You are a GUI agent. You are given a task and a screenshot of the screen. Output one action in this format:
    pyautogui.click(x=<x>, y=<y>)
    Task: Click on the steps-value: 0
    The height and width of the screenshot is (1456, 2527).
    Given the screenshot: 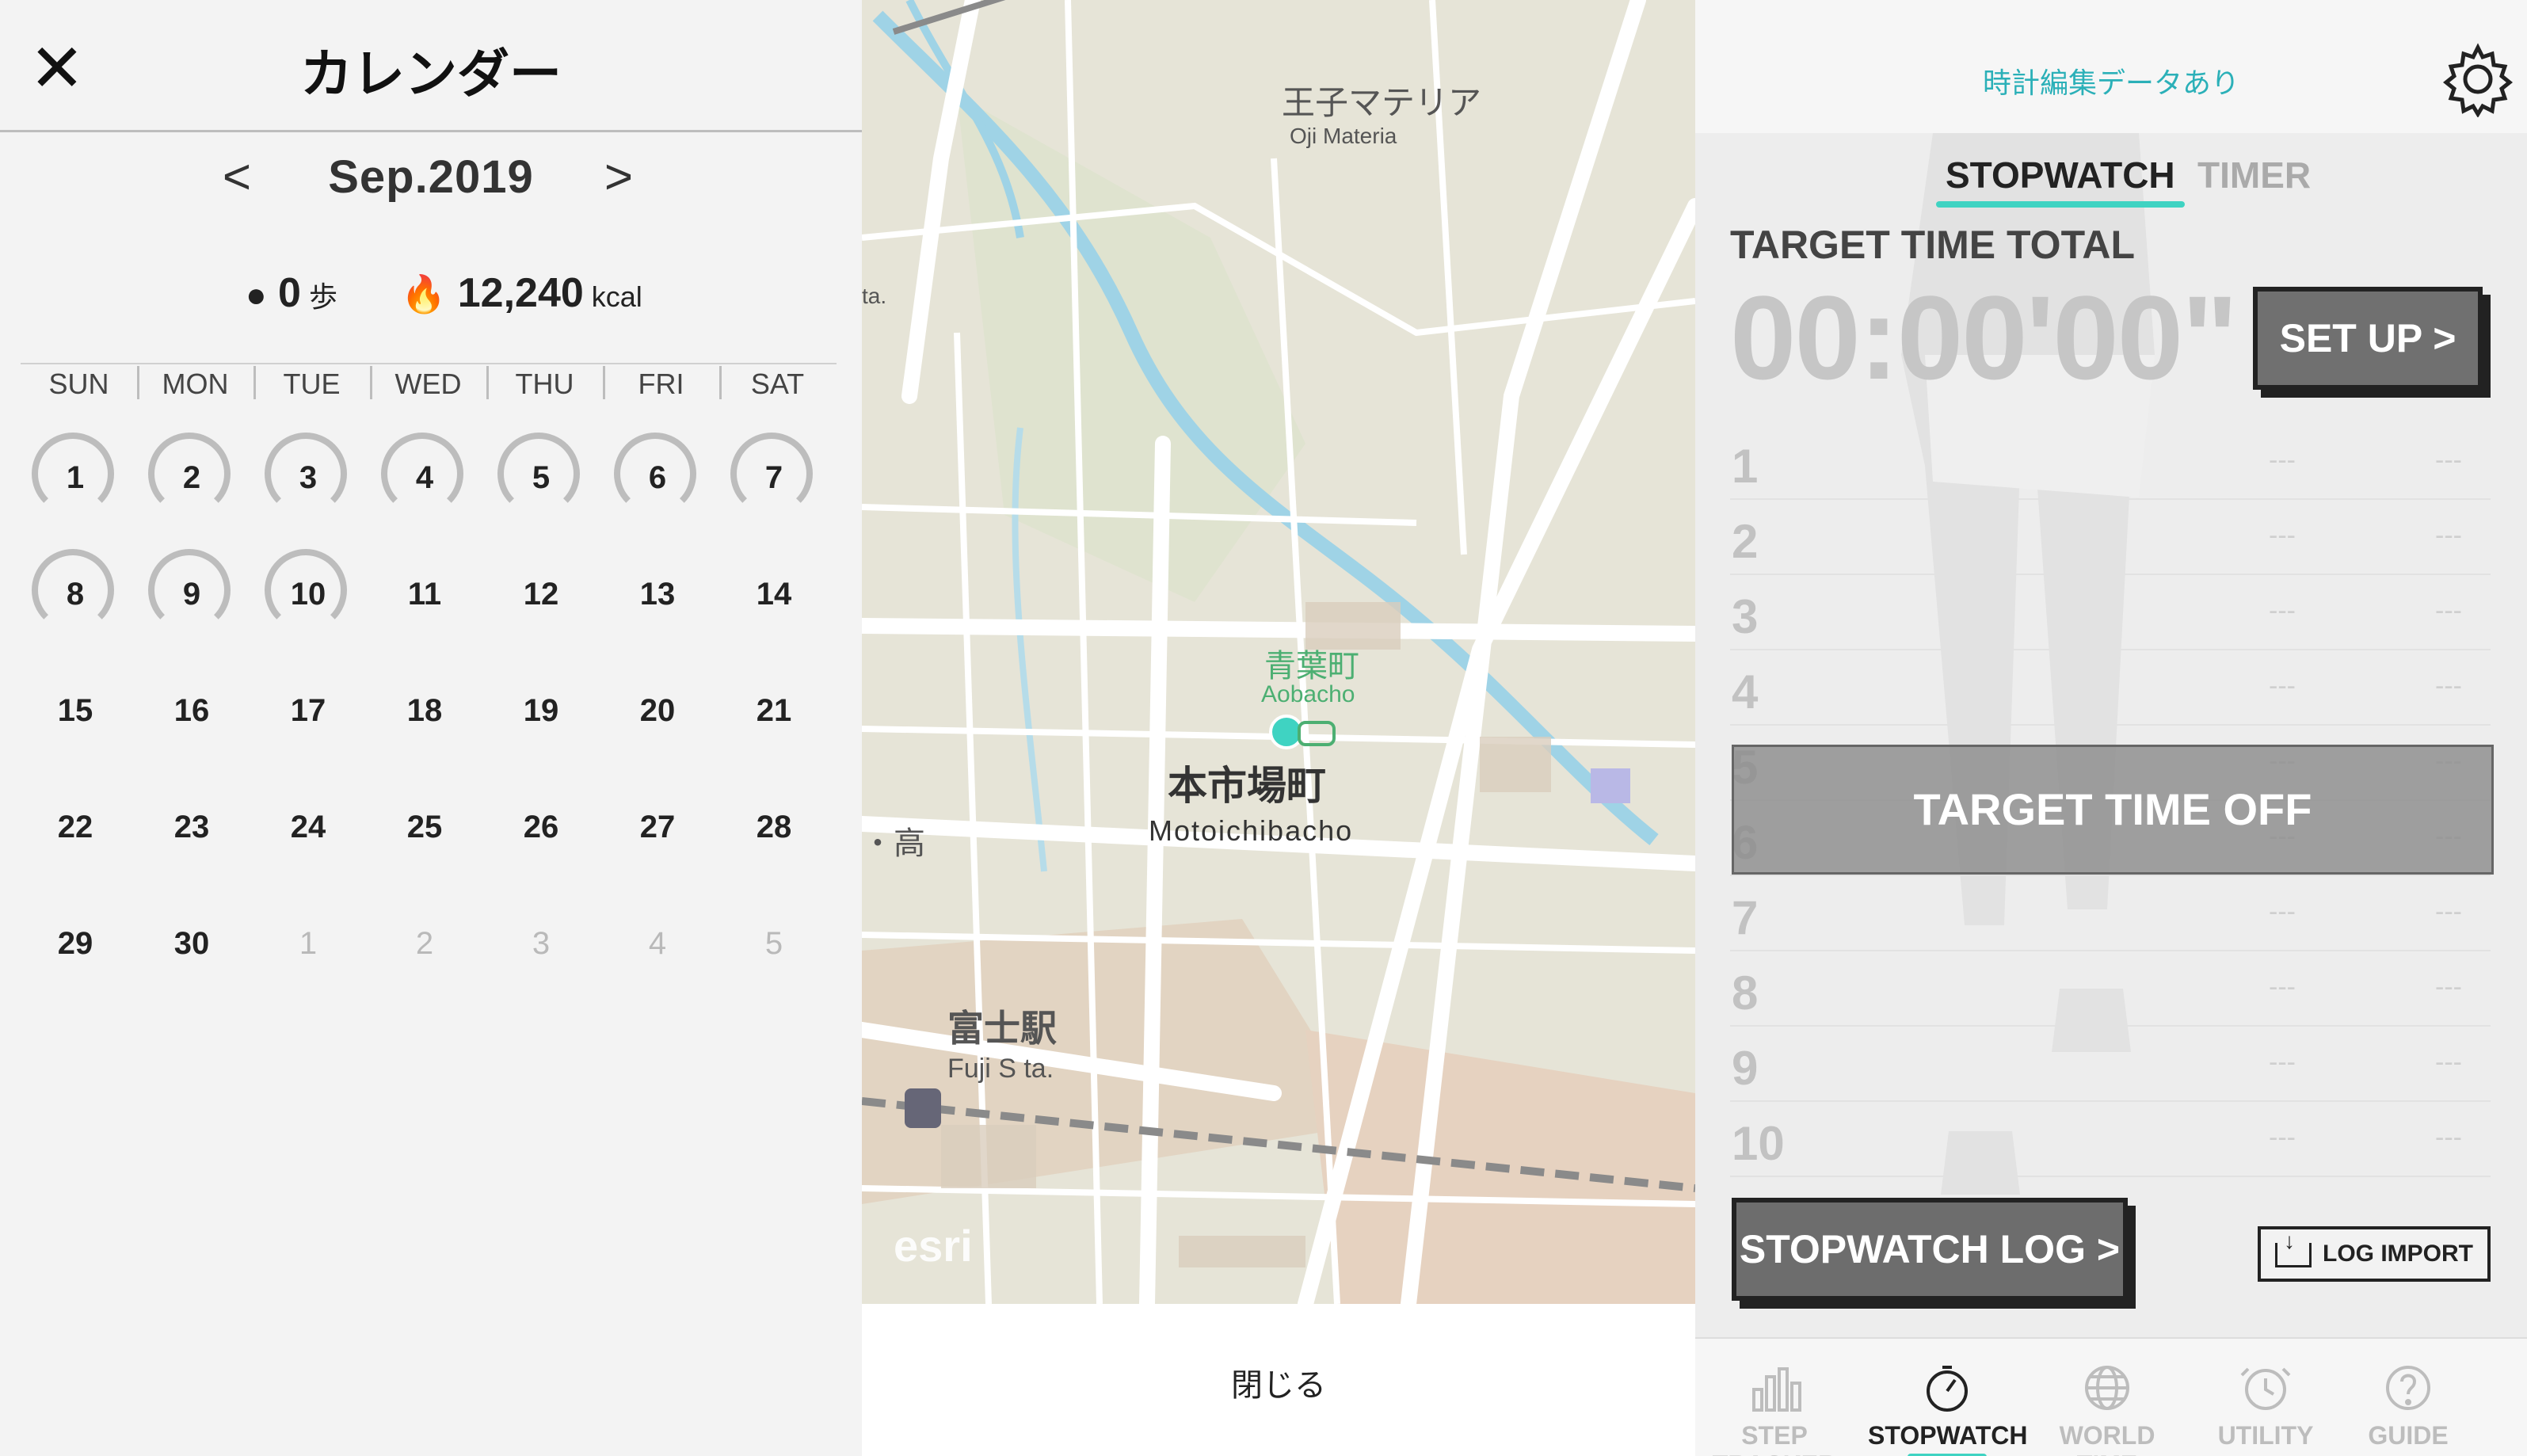 What is the action you would take?
    pyautogui.click(x=289, y=293)
    